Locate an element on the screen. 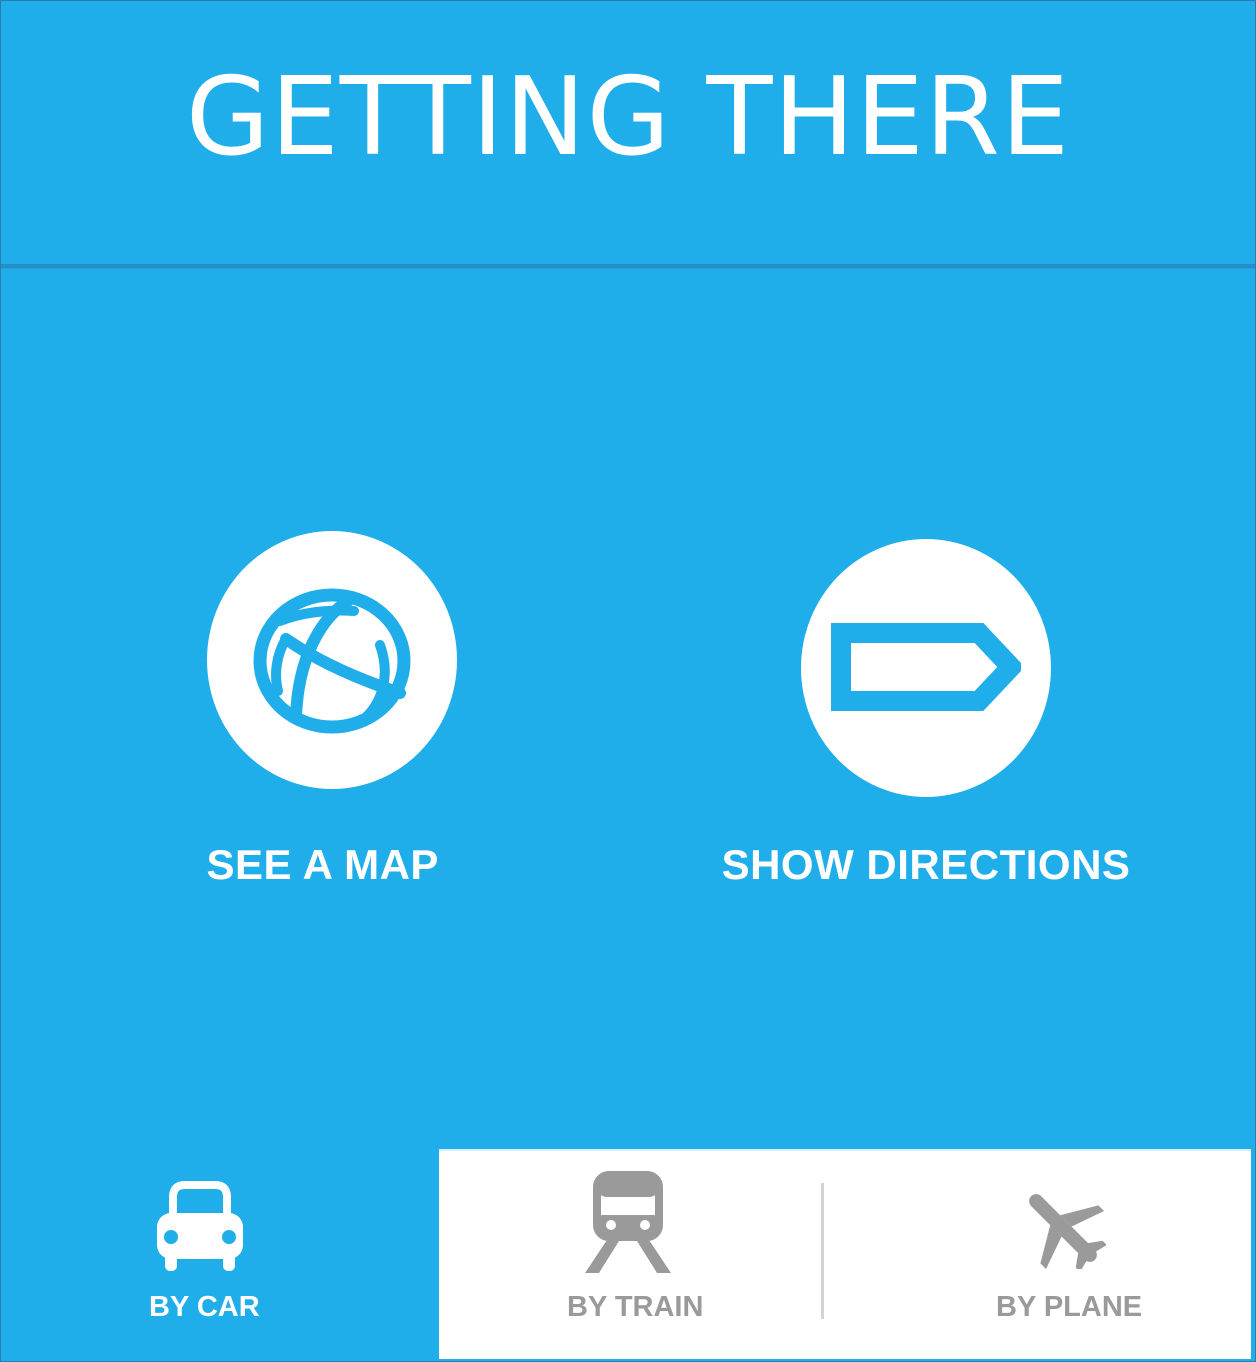 The height and width of the screenshot is (1362, 1256). train-icon is located at coordinates (628, 1222).